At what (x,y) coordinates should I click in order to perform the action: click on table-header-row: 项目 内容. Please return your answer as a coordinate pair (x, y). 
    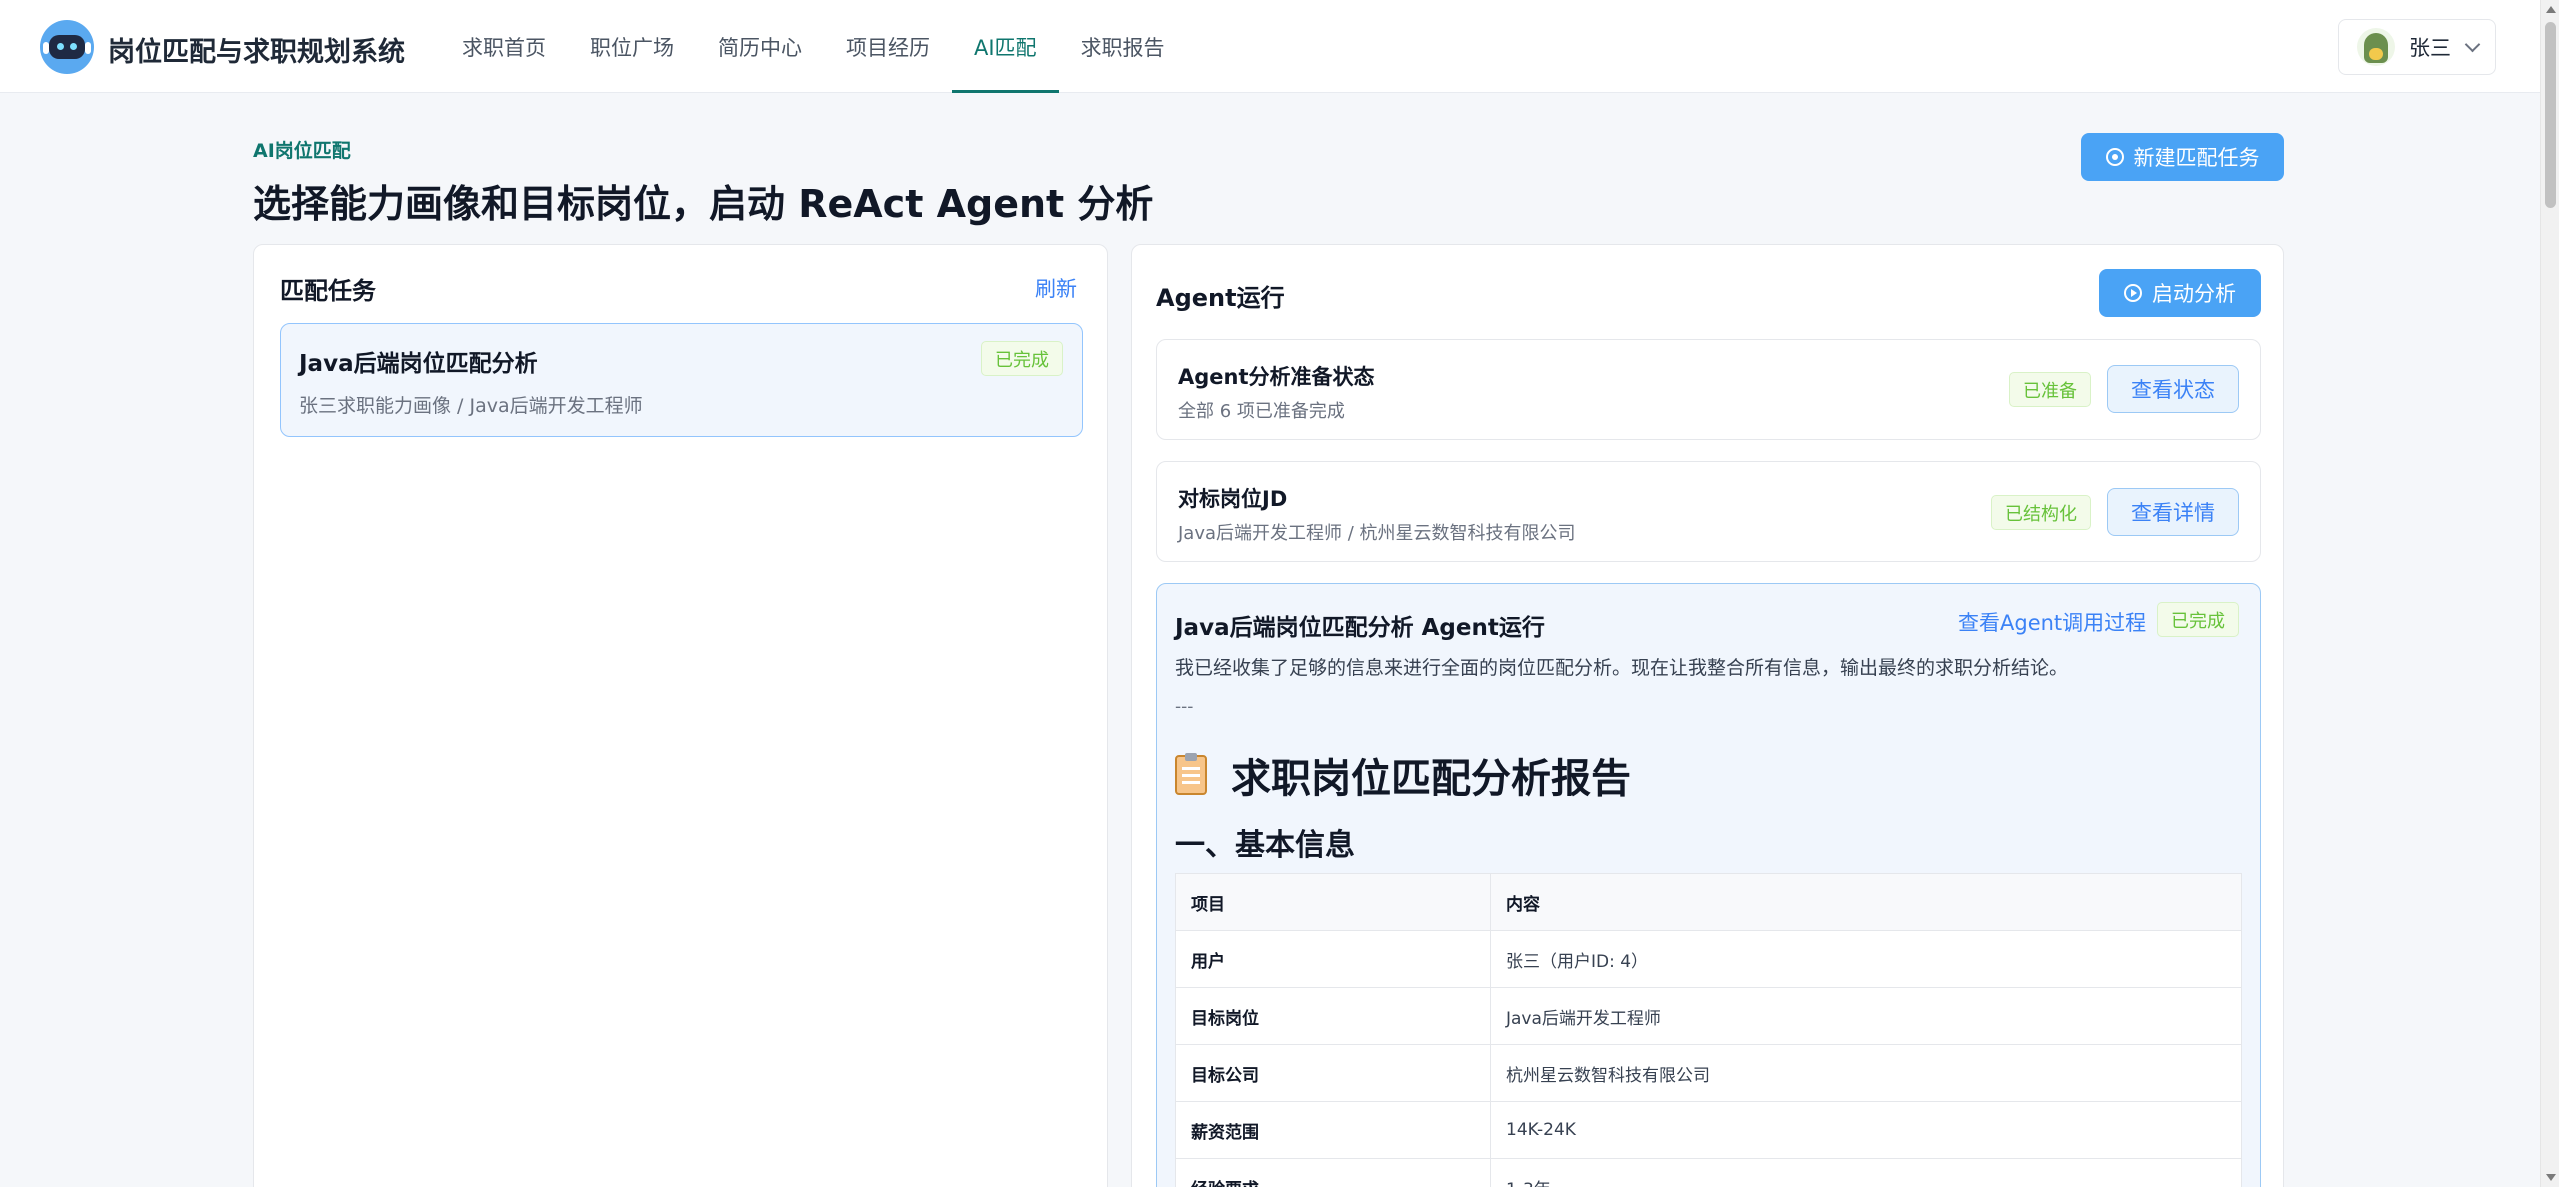
    Looking at the image, I should click on (1708, 902).